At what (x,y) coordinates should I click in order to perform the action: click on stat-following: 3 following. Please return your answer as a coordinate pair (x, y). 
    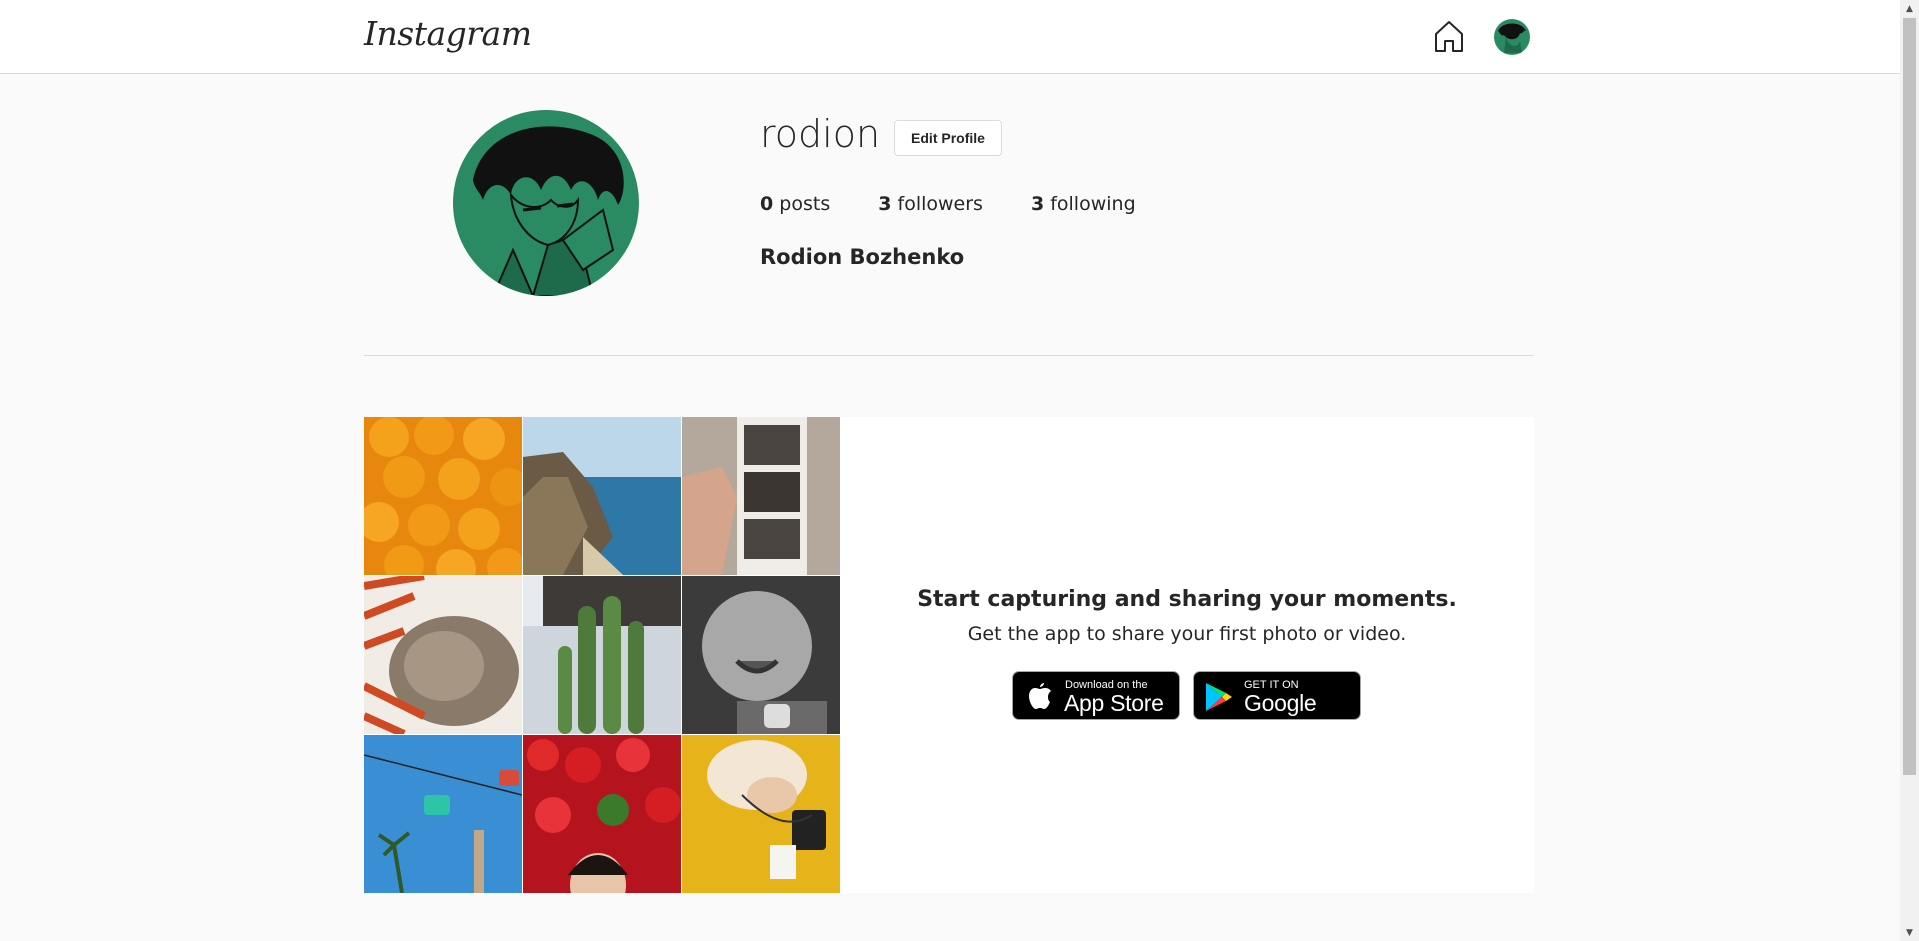
    Looking at the image, I should click on (1083, 204).